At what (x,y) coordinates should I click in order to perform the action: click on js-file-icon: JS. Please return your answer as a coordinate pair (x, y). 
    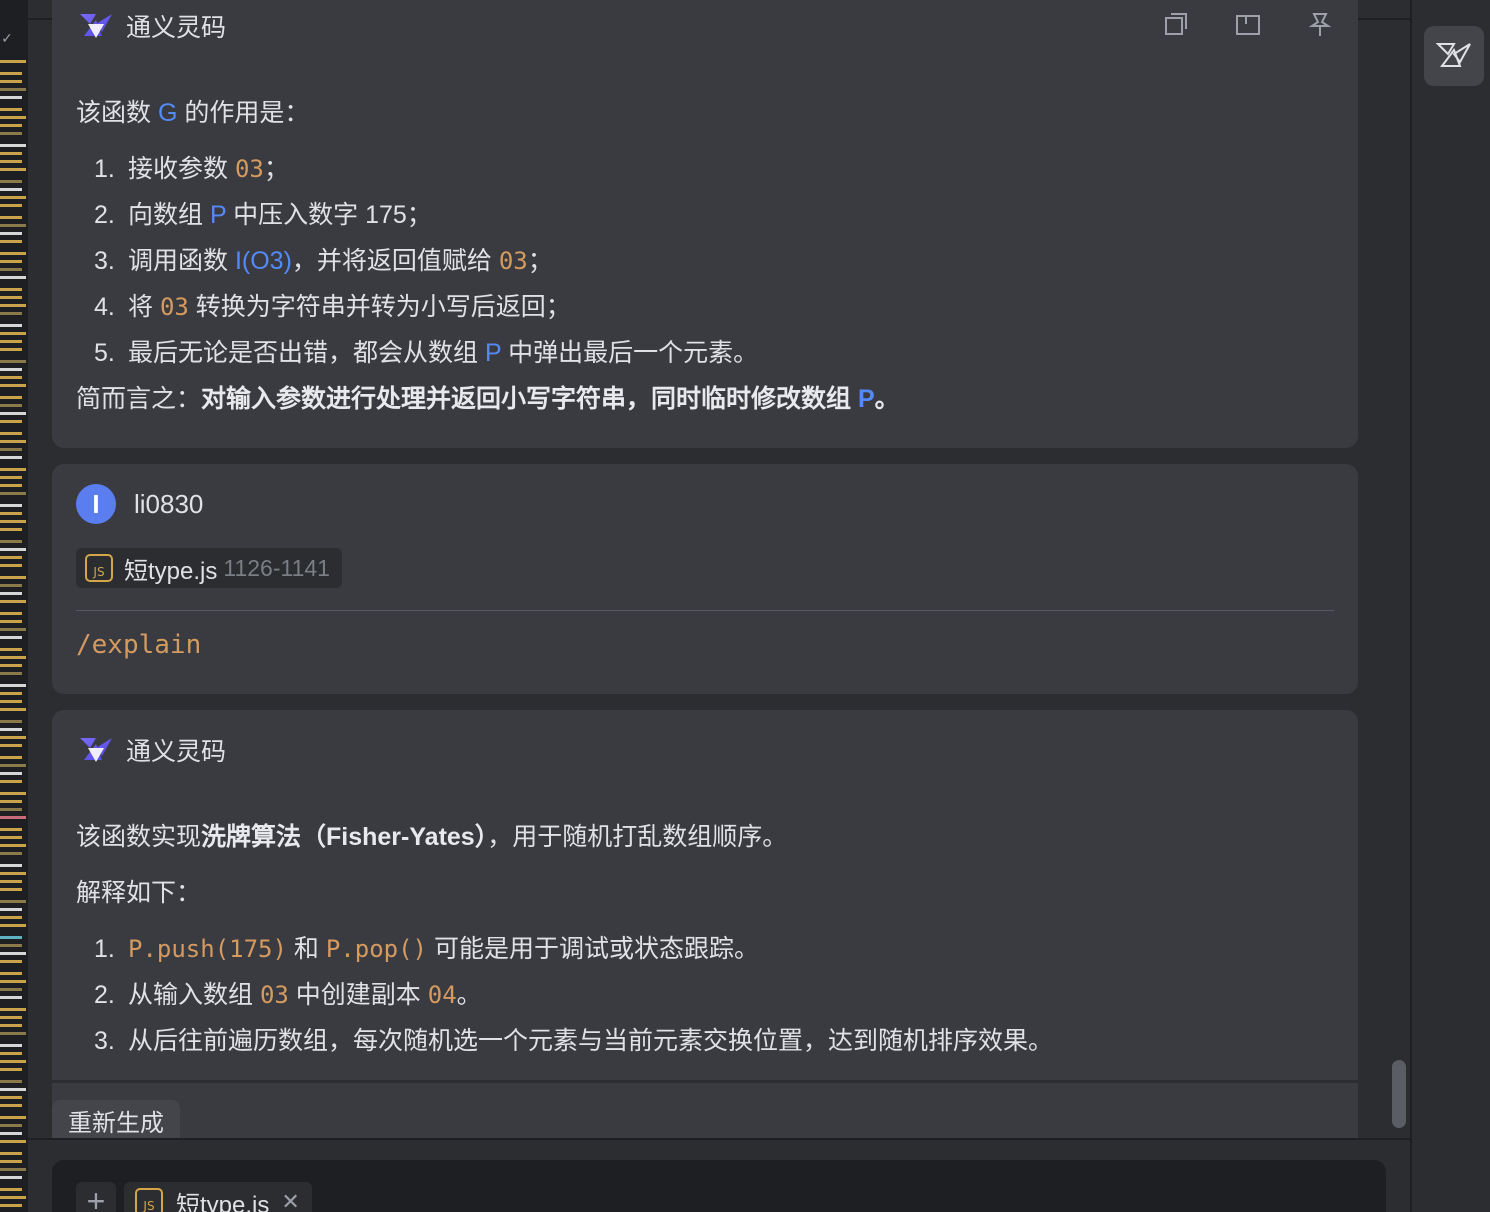
    Looking at the image, I should click on (99, 568).